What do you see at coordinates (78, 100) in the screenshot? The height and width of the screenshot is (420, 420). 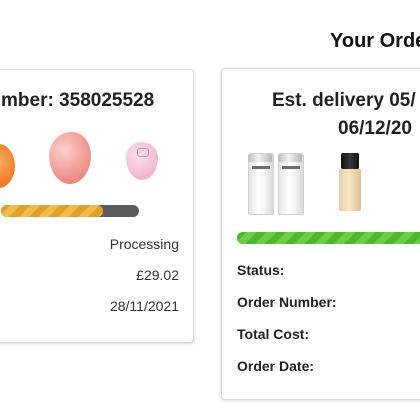 I see `order-number-heading: mber: 358025528` at bounding box center [78, 100].